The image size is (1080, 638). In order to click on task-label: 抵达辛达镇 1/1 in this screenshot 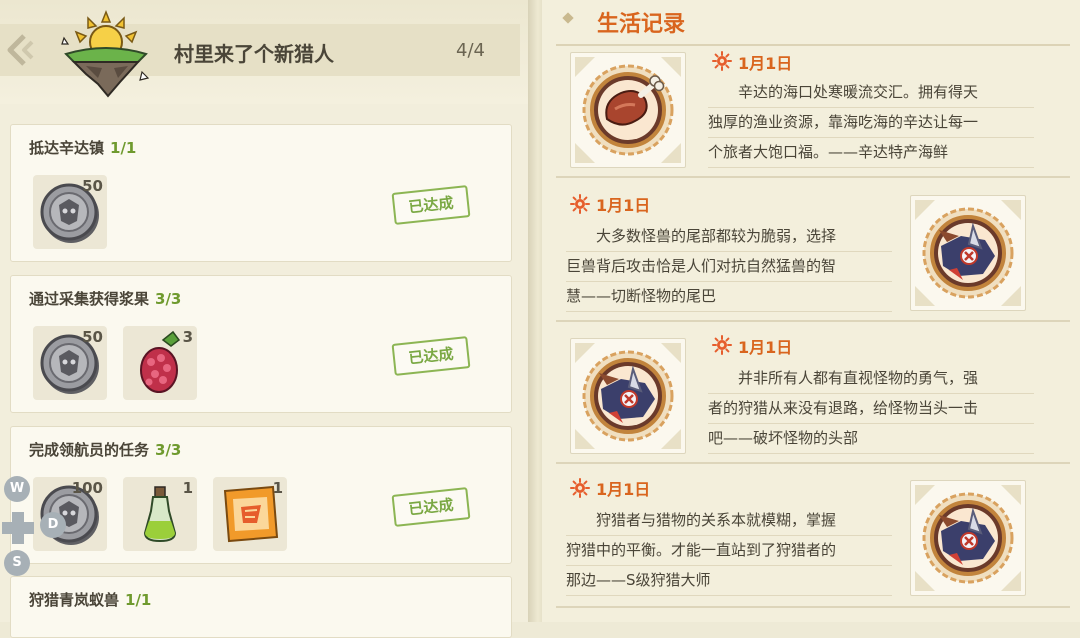, I will do `click(82, 147)`.